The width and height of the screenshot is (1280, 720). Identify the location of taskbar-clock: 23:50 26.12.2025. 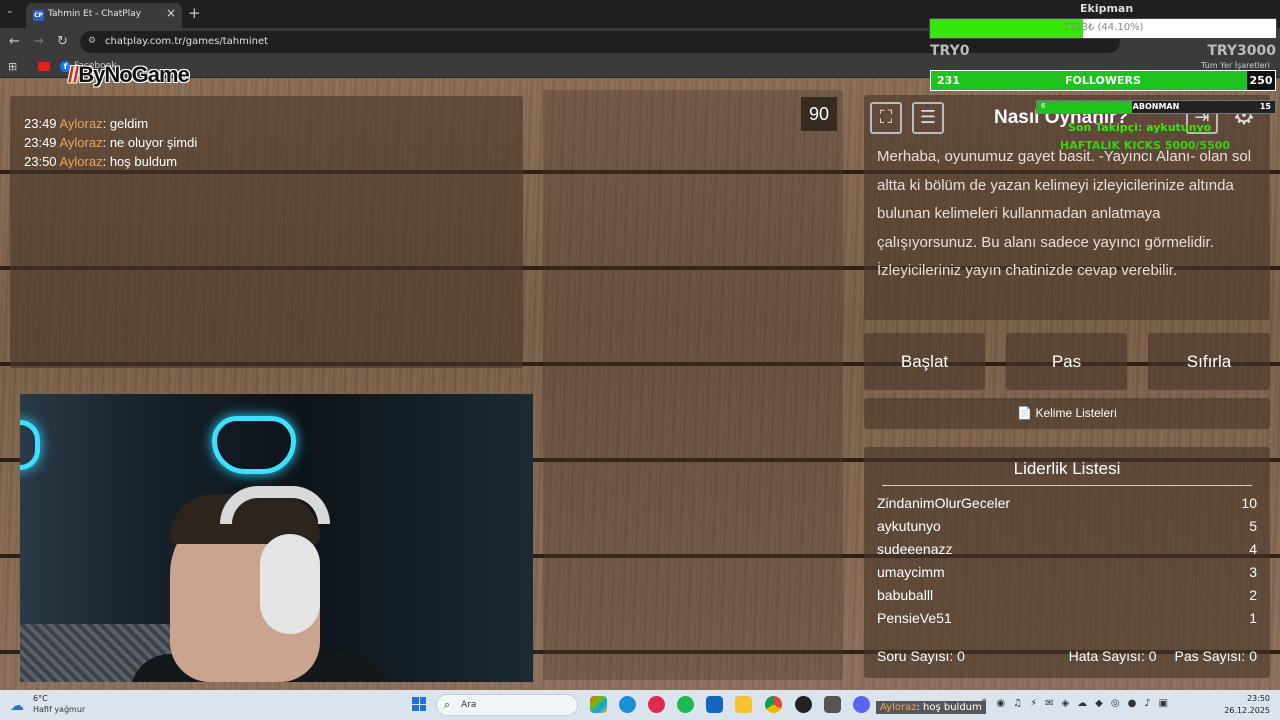
(1247, 705).